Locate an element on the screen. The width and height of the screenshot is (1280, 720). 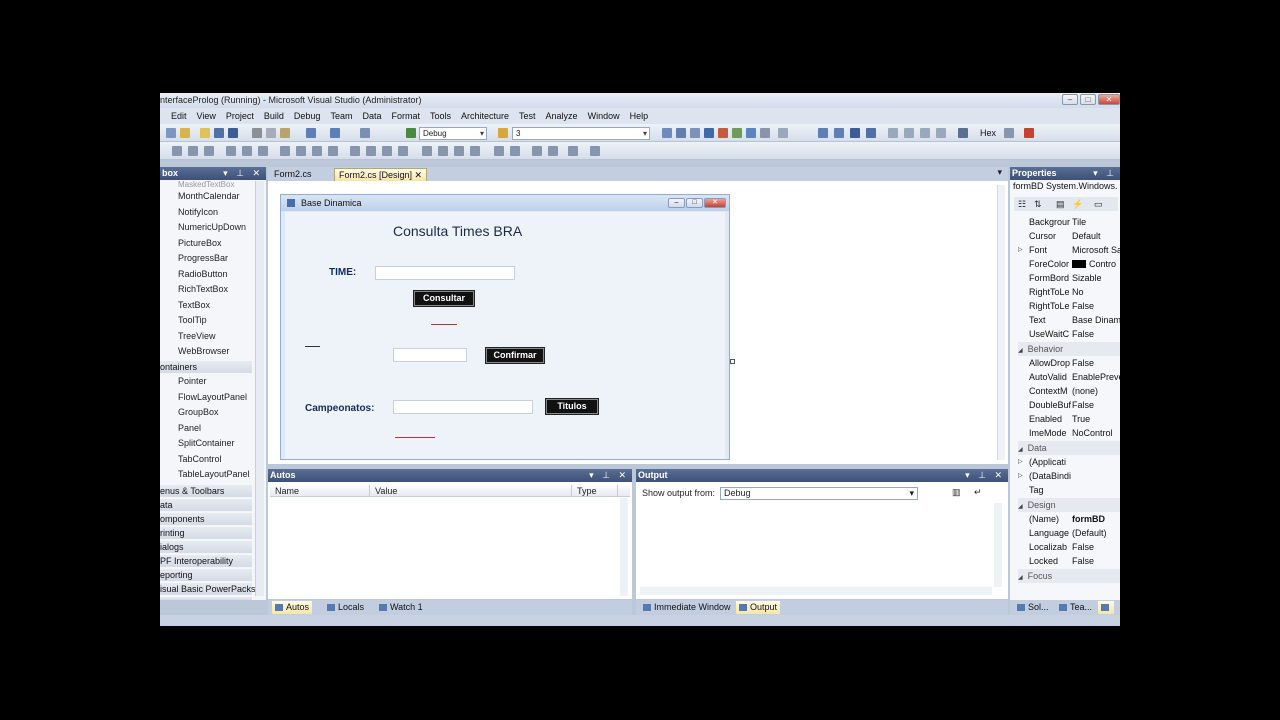
campeonatos-input is located at coordinates (463, 407).